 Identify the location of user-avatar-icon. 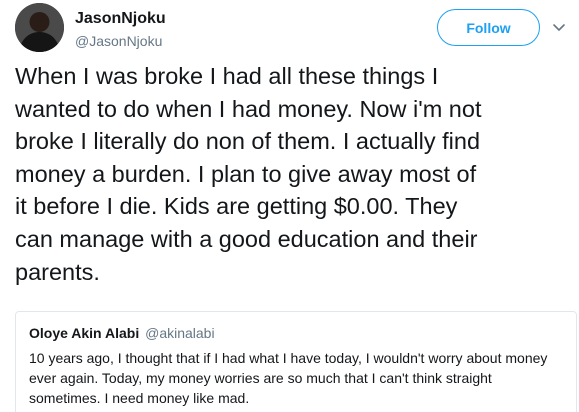
(39, 27).